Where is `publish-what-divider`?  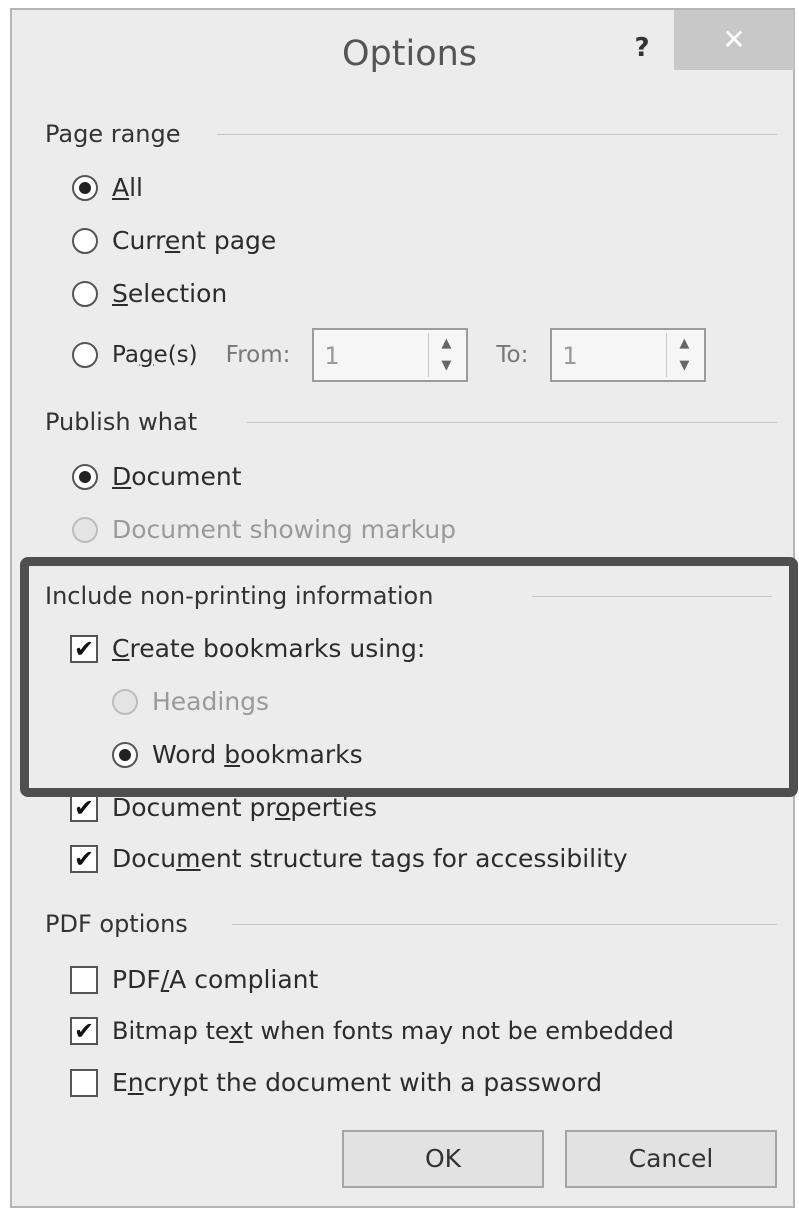
publish-what-divider is located at coordinates (512, 422).